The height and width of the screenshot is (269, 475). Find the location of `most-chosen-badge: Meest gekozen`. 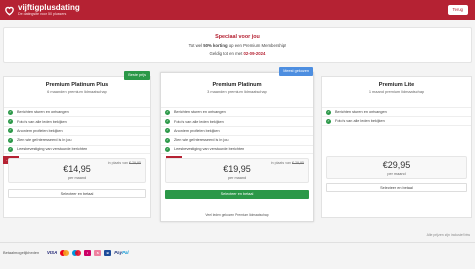

most-chosen-badge: Meest gekozen is located at coordinates (296, 71).